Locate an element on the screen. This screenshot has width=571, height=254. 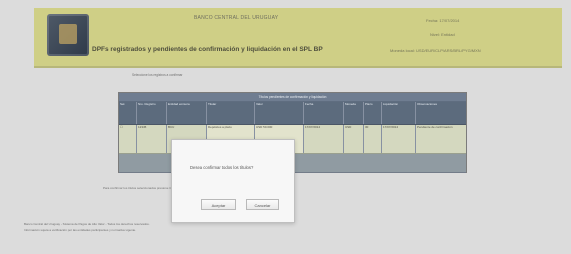
column-header: Nro. Registro is located at coordinates (152, 113).